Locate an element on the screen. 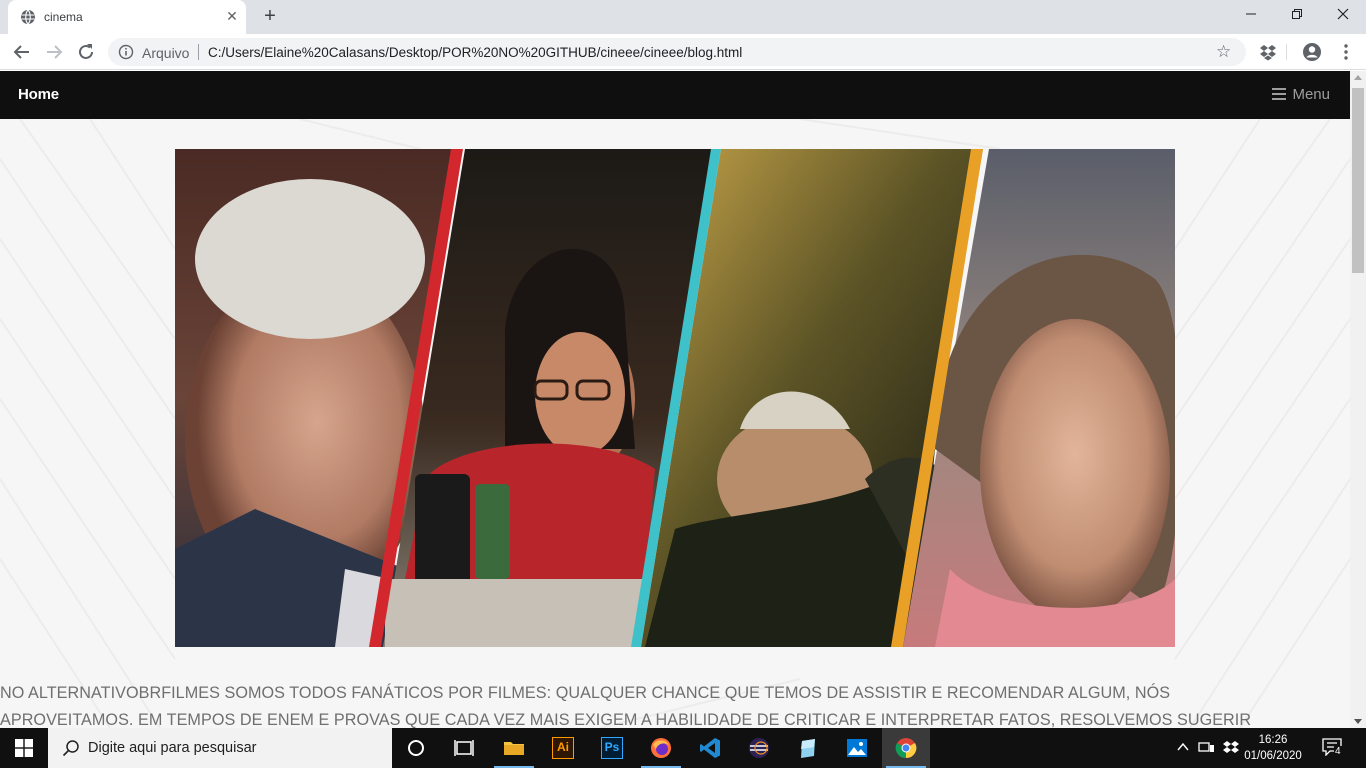  minimize-icon is located at coordinates (1251, 14).